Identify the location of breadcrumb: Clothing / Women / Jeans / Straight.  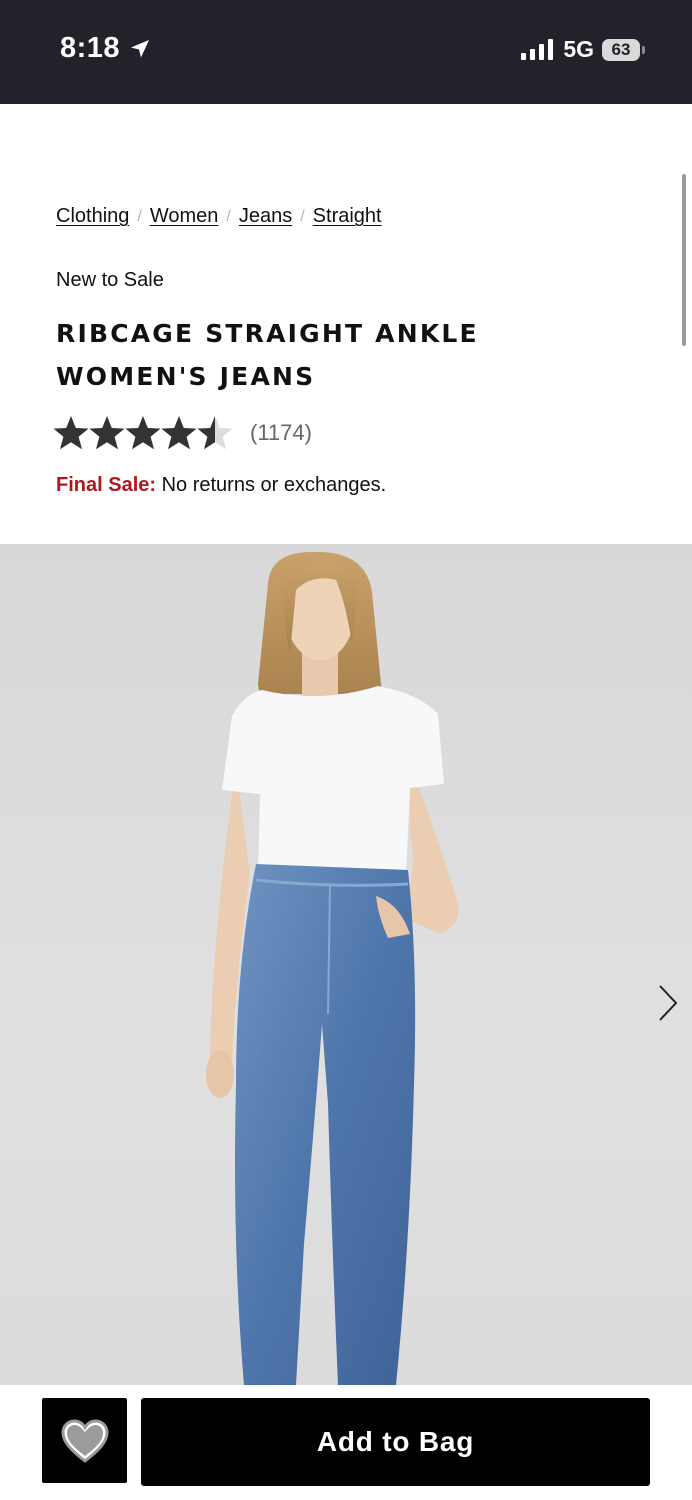
(219, 216).